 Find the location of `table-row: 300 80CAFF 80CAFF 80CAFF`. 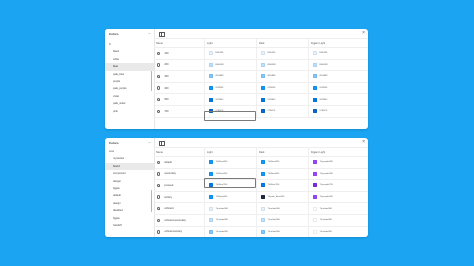

table-row: 300 80CAFF 80CAFF 80CAFF is located at coordinates (261, 77).